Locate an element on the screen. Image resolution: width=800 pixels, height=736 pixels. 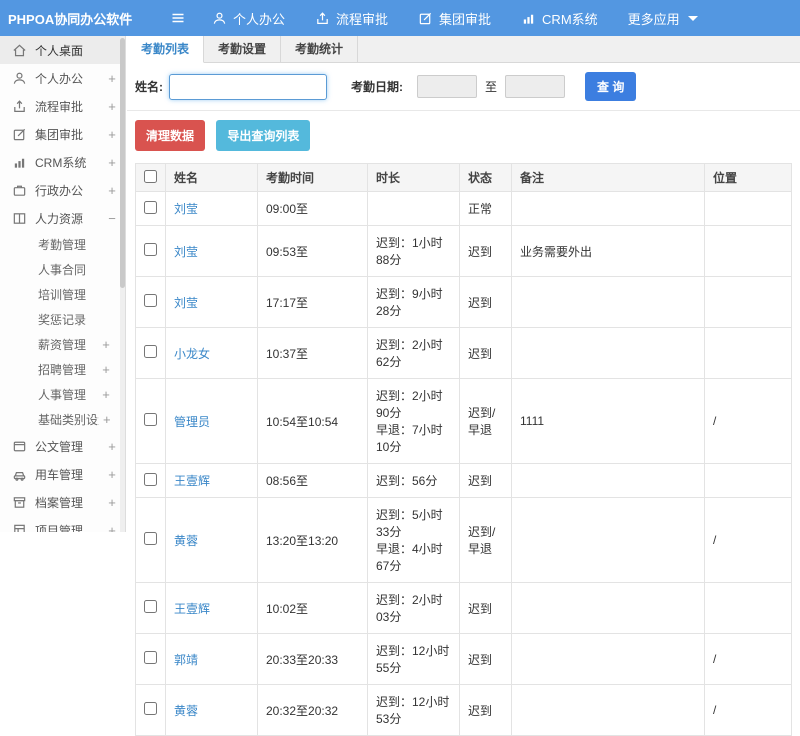
sidebar-item-archives: 档案管理 + is located at coordinates (62, 502).